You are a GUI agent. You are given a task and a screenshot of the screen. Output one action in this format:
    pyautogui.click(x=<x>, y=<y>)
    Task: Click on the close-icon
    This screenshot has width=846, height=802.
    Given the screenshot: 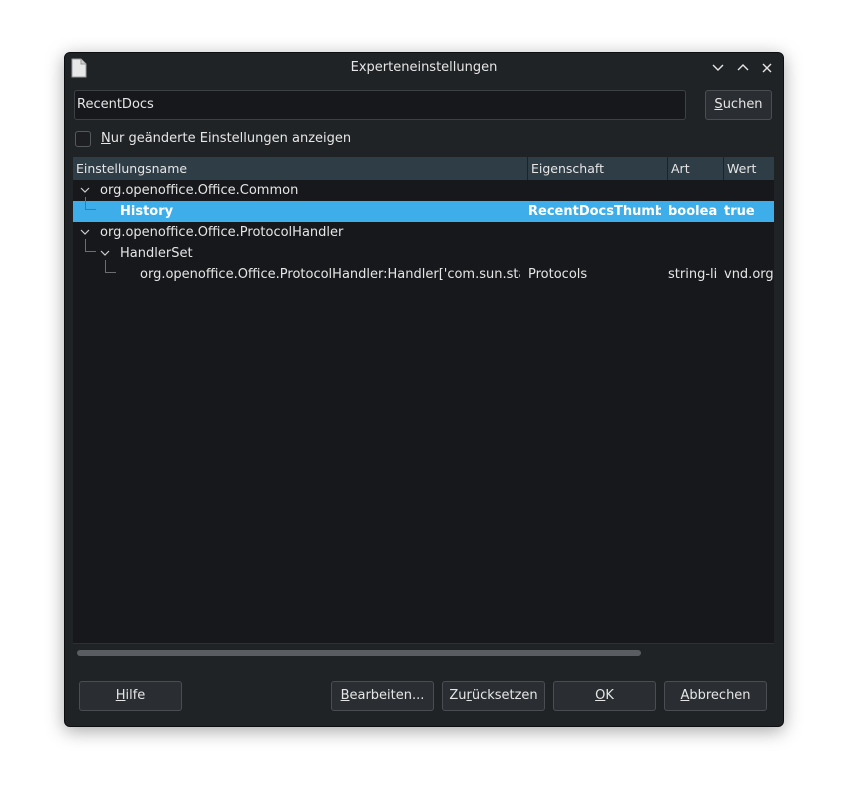 What is the action you would take?
    pyautogui.click(x=767, y=68)
    